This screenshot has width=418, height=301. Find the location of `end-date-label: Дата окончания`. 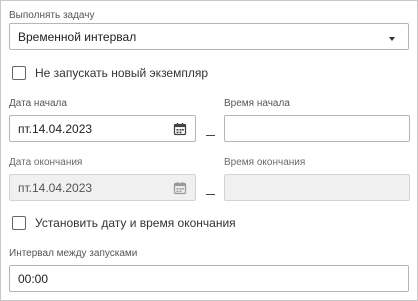

end-date-label: Дата окончания is located at coordinates (46, 162).